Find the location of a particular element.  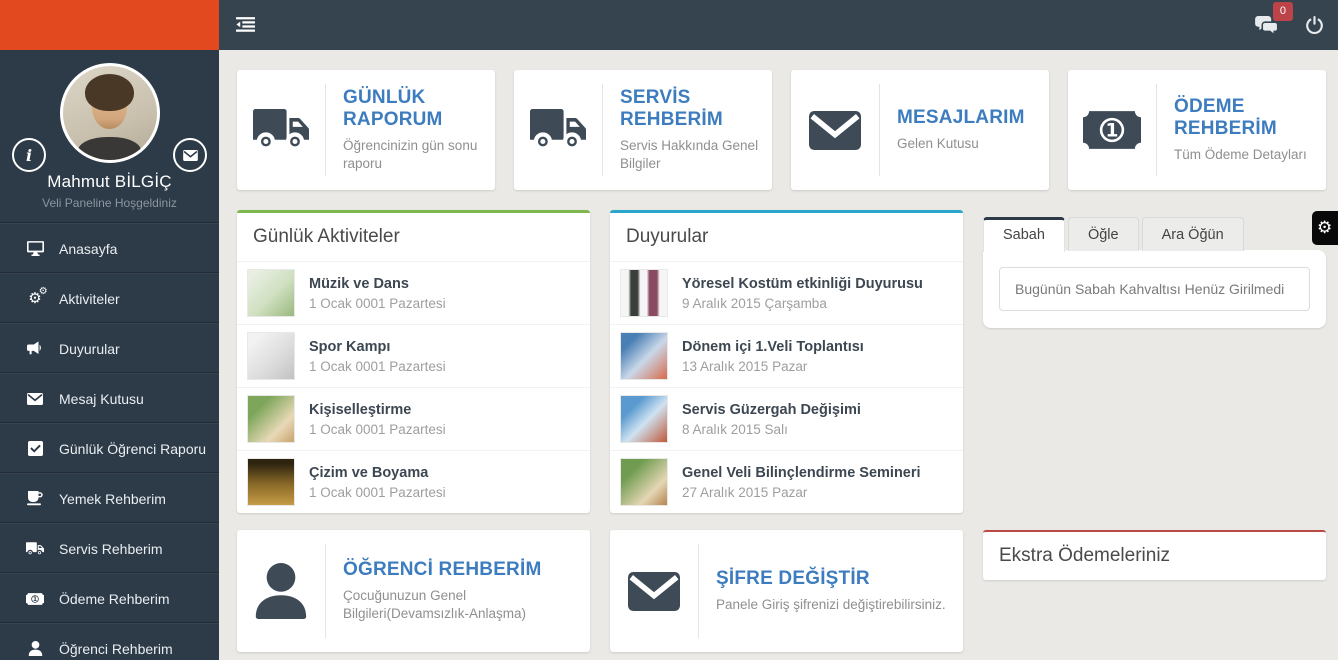

card-subtitle: Gelen Kutusu is located at coordinates (938, 143).